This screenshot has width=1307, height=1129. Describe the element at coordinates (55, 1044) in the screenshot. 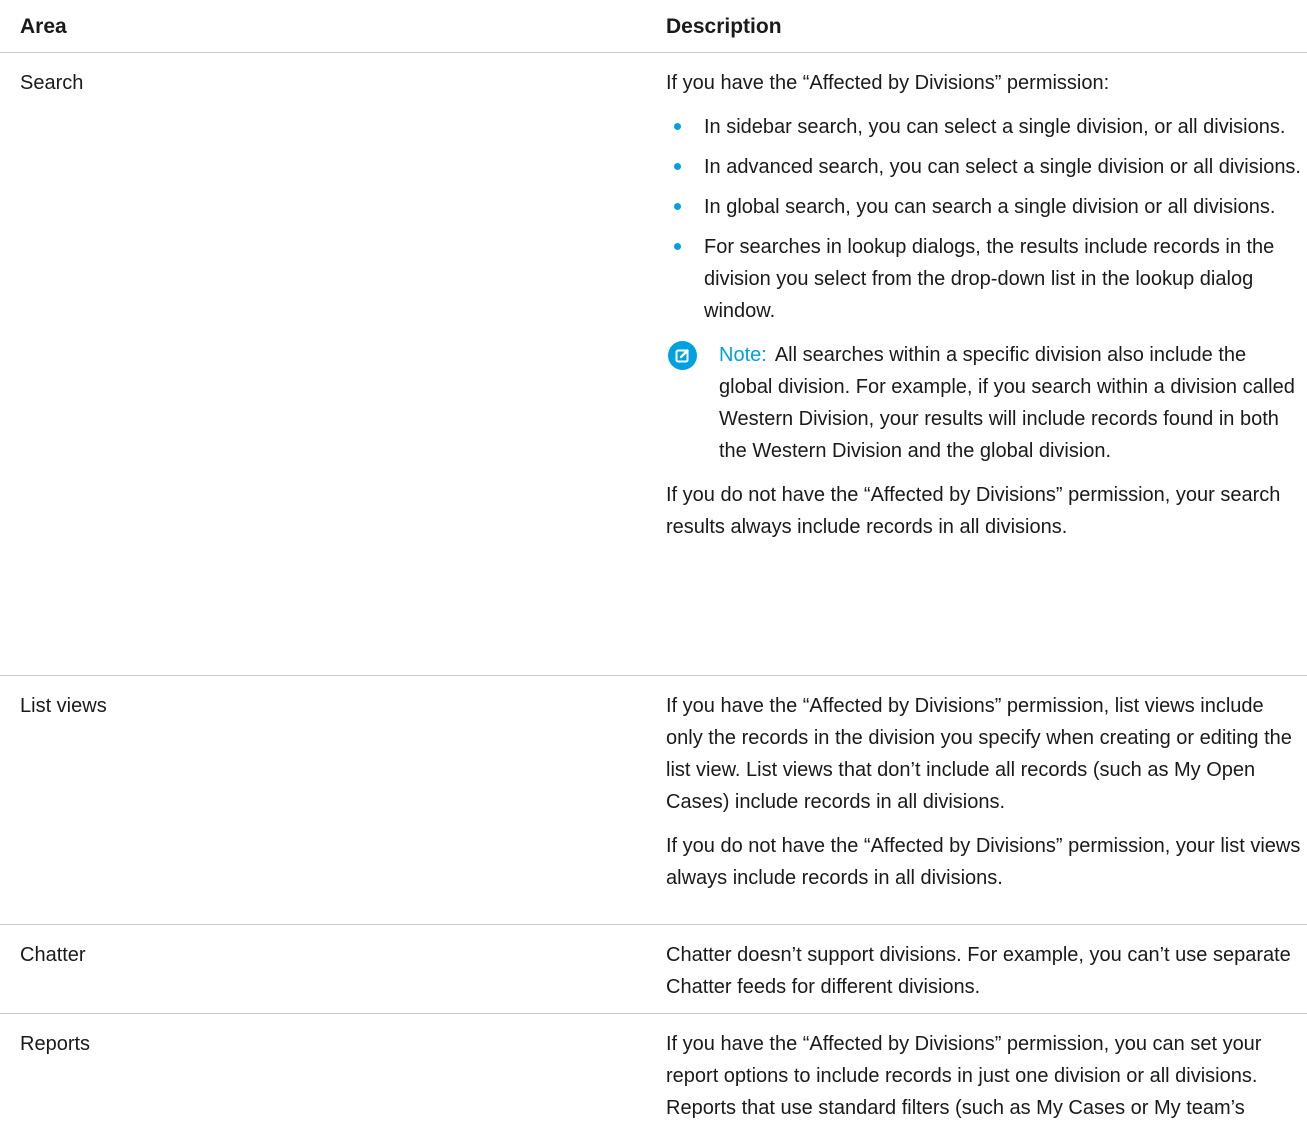

I see `area-cell-reports: Reports` at that location.